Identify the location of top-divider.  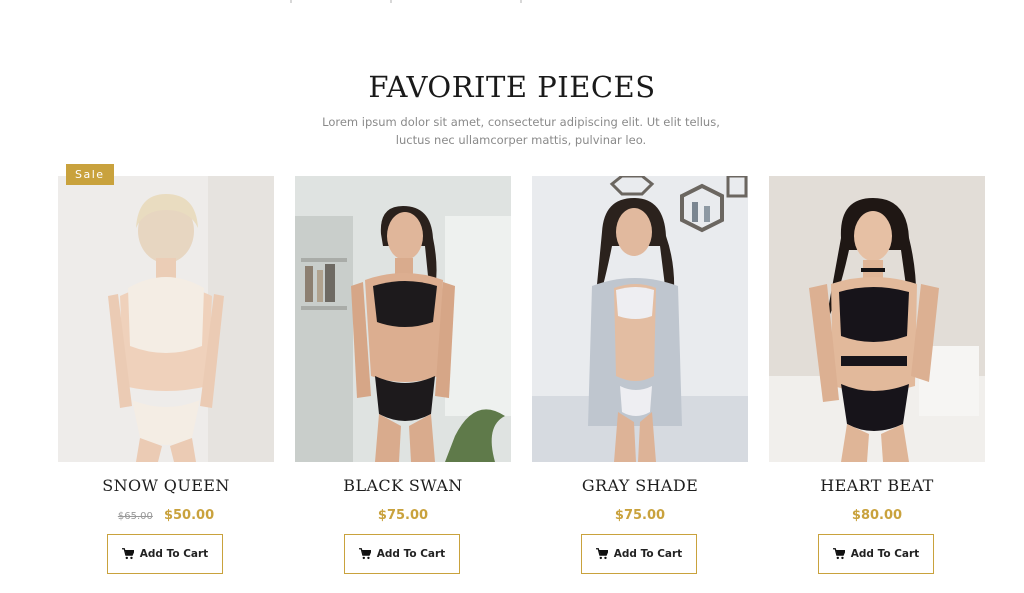
(406, 1).